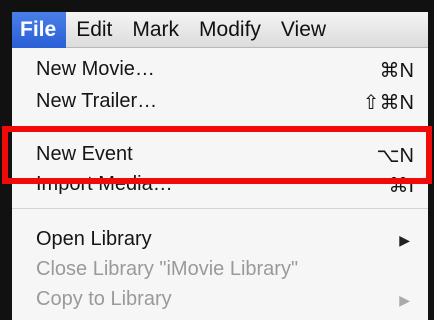 This screenshot has height=320, width=434. What do you see at coordinates (401, 186) in the screenshot?
I see `shortcut-label: ⌘I` at bounding box center [401, 186].